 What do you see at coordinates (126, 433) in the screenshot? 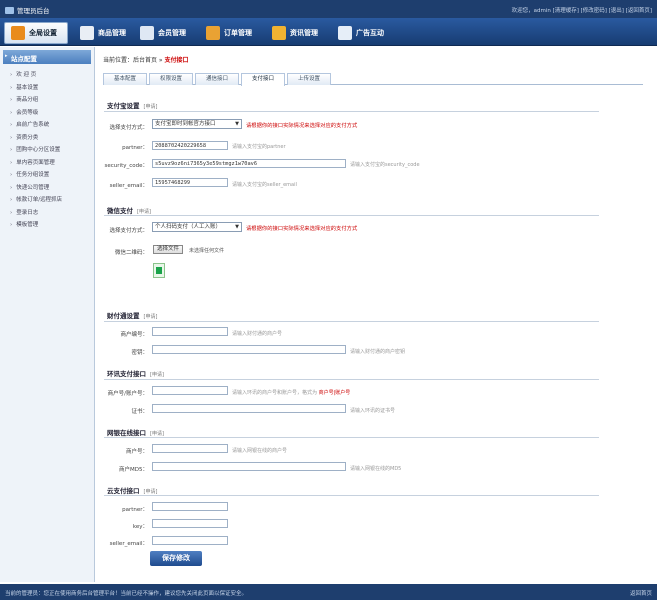
I see `section-title-text: 网银在线接口` at bounding box center [126, 433].